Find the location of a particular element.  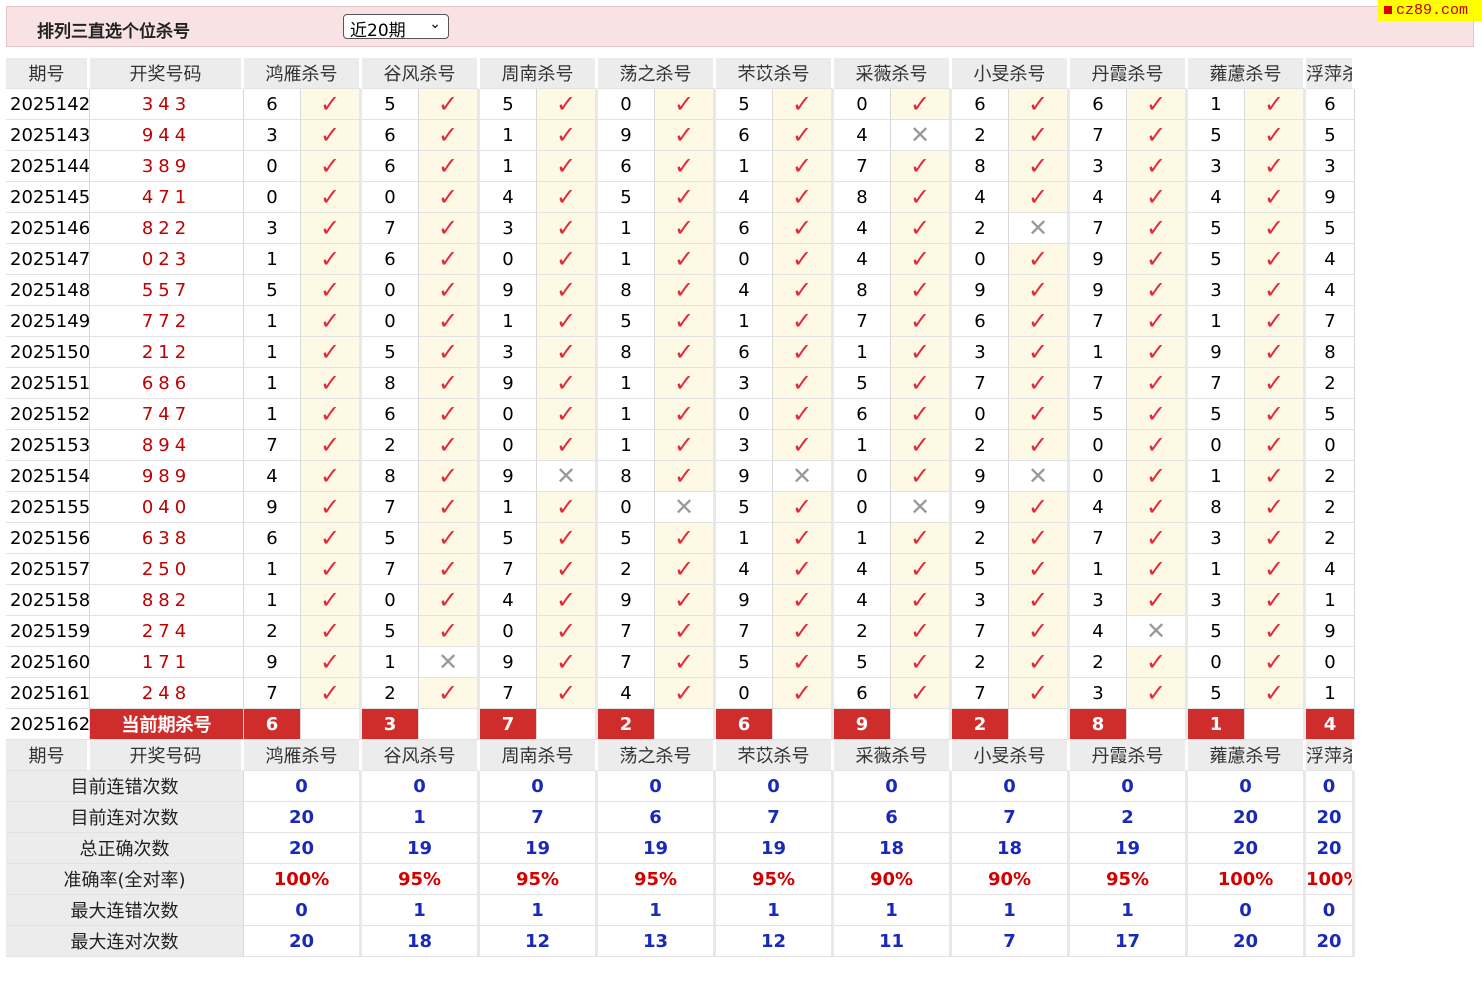

stats-value: 20 is located at coordinates (1247, 941).